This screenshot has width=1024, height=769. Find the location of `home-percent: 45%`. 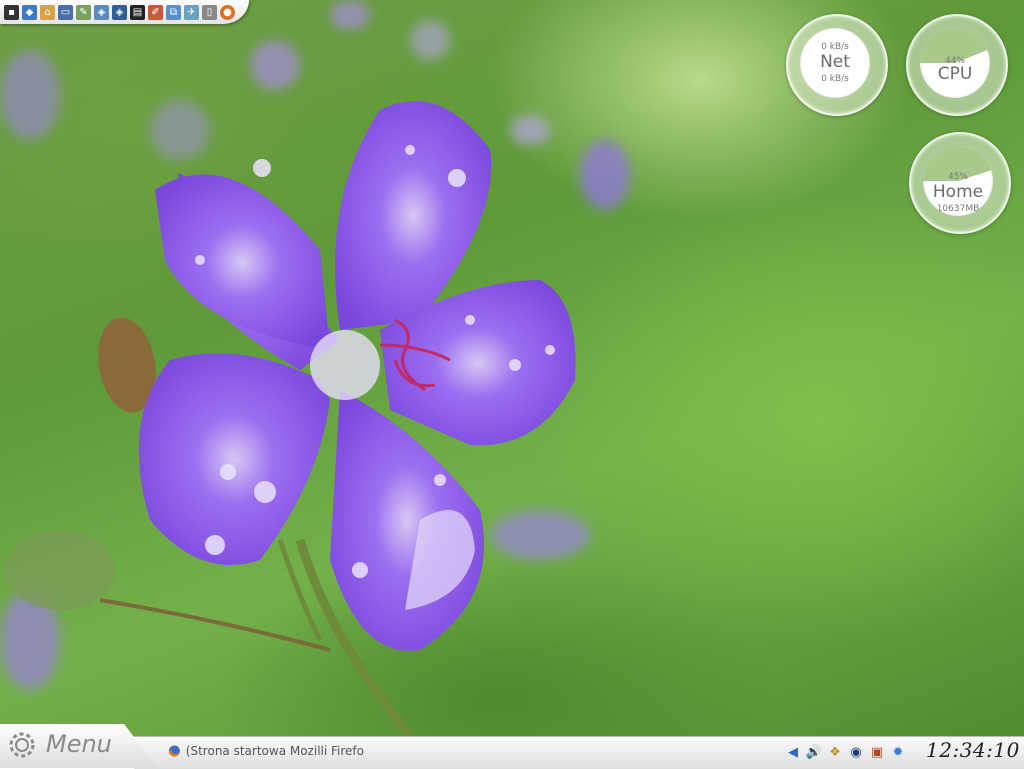

home-percent: 45% is located at coordinates (957, 177).